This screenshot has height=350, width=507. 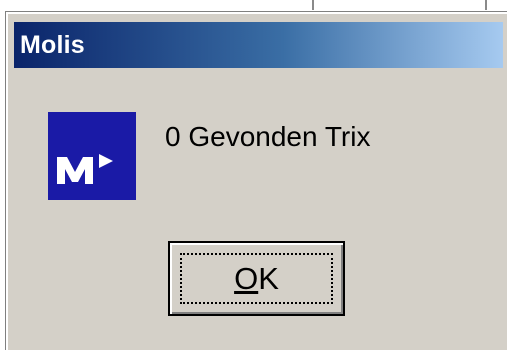 I want to click on dialog-title: Molis, so click(x=52, y=44).